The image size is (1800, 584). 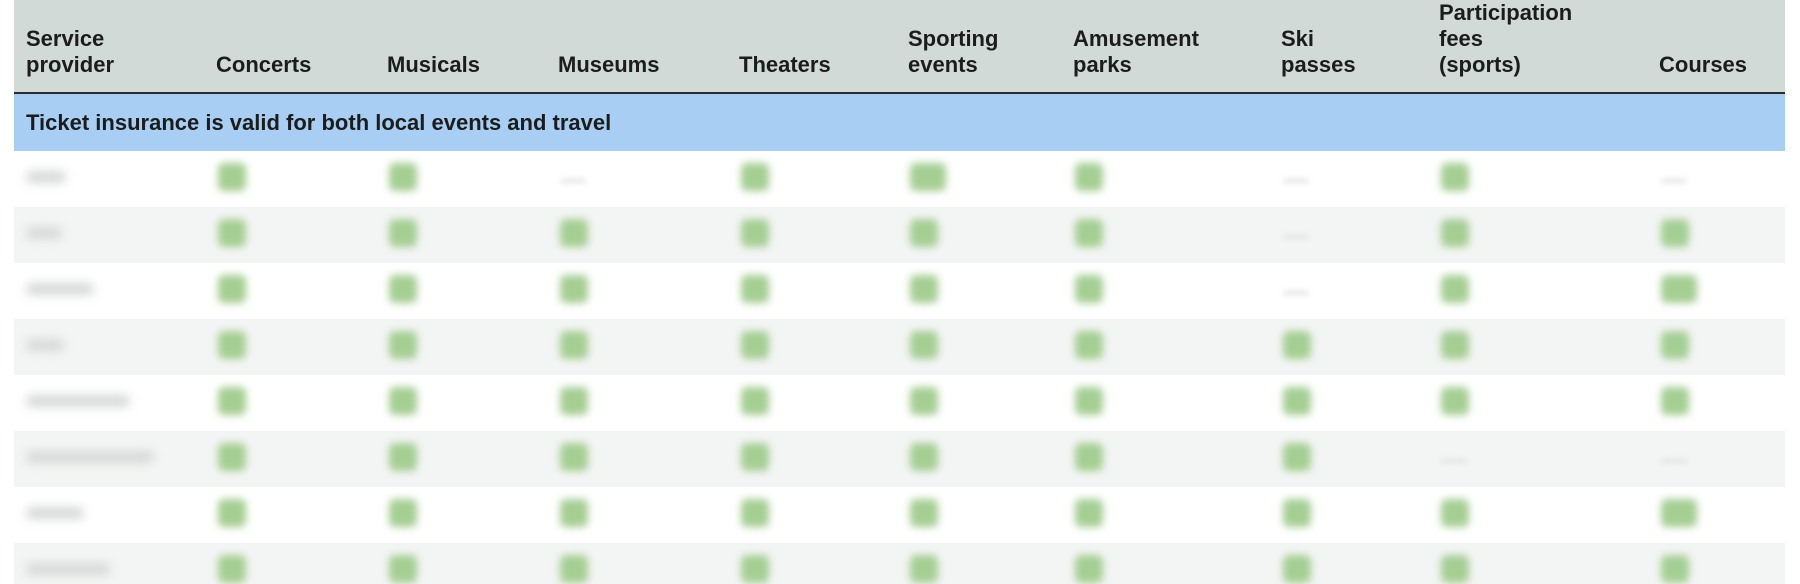 I want to click on column-header-text: parks, so click(x=1102, y=64).